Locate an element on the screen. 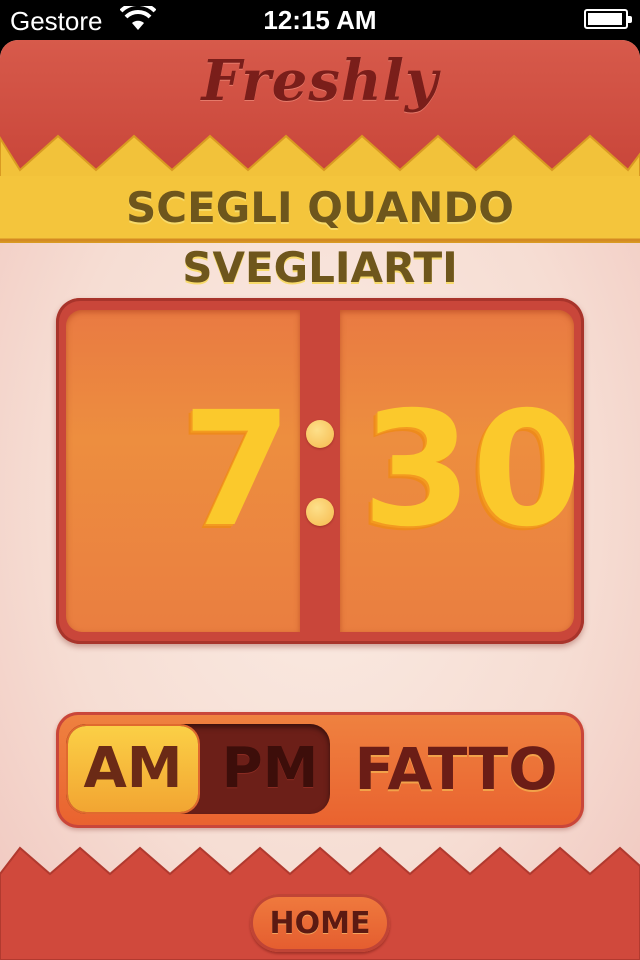 This screenshot has height=960, width=640. done-button: FATTO is located at coordinates (456, 769).